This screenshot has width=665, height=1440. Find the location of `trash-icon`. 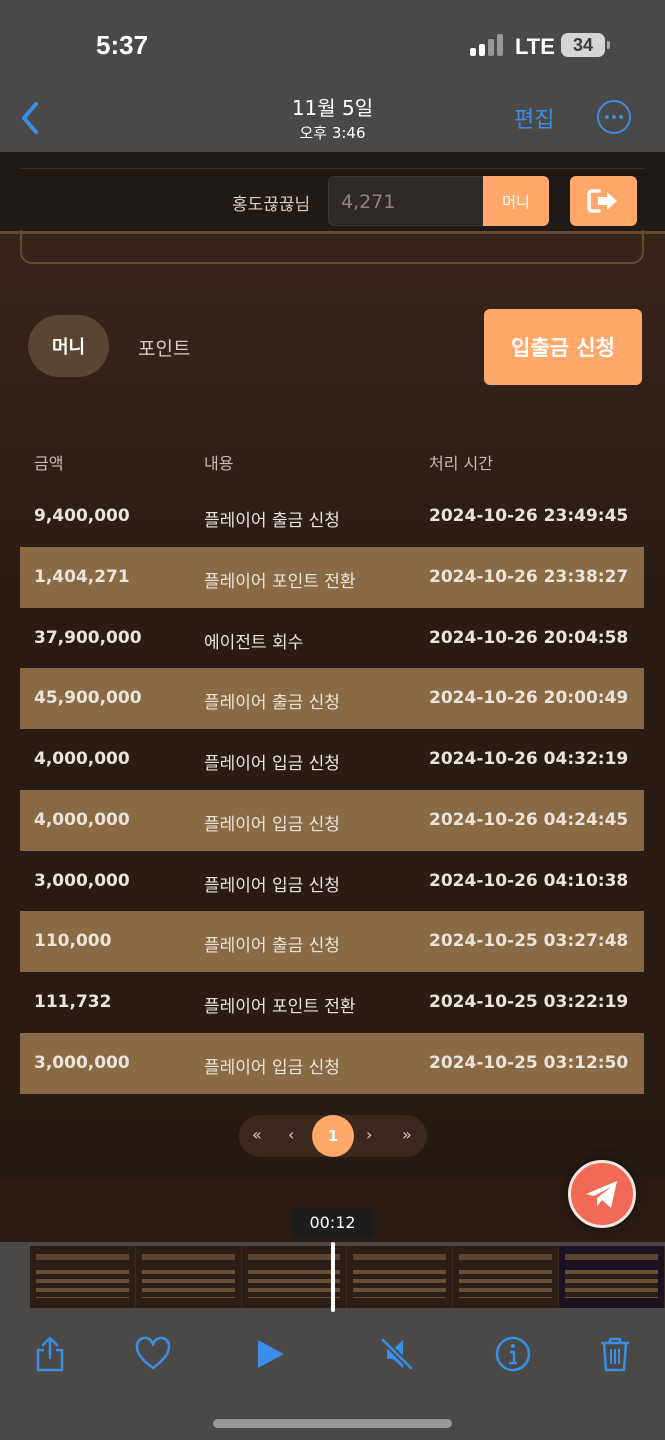

trash-icon is located at coordinates (615, 1354).